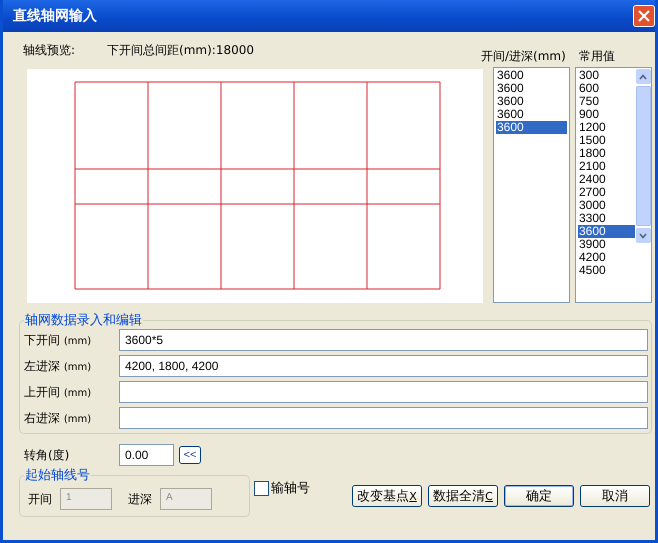 This screenshot has width=658, height=543. What do you see at coordinates (49, 50) in the screenshot?
I see `preview-label: 轴线预览:` at bounding box center [49, 50].